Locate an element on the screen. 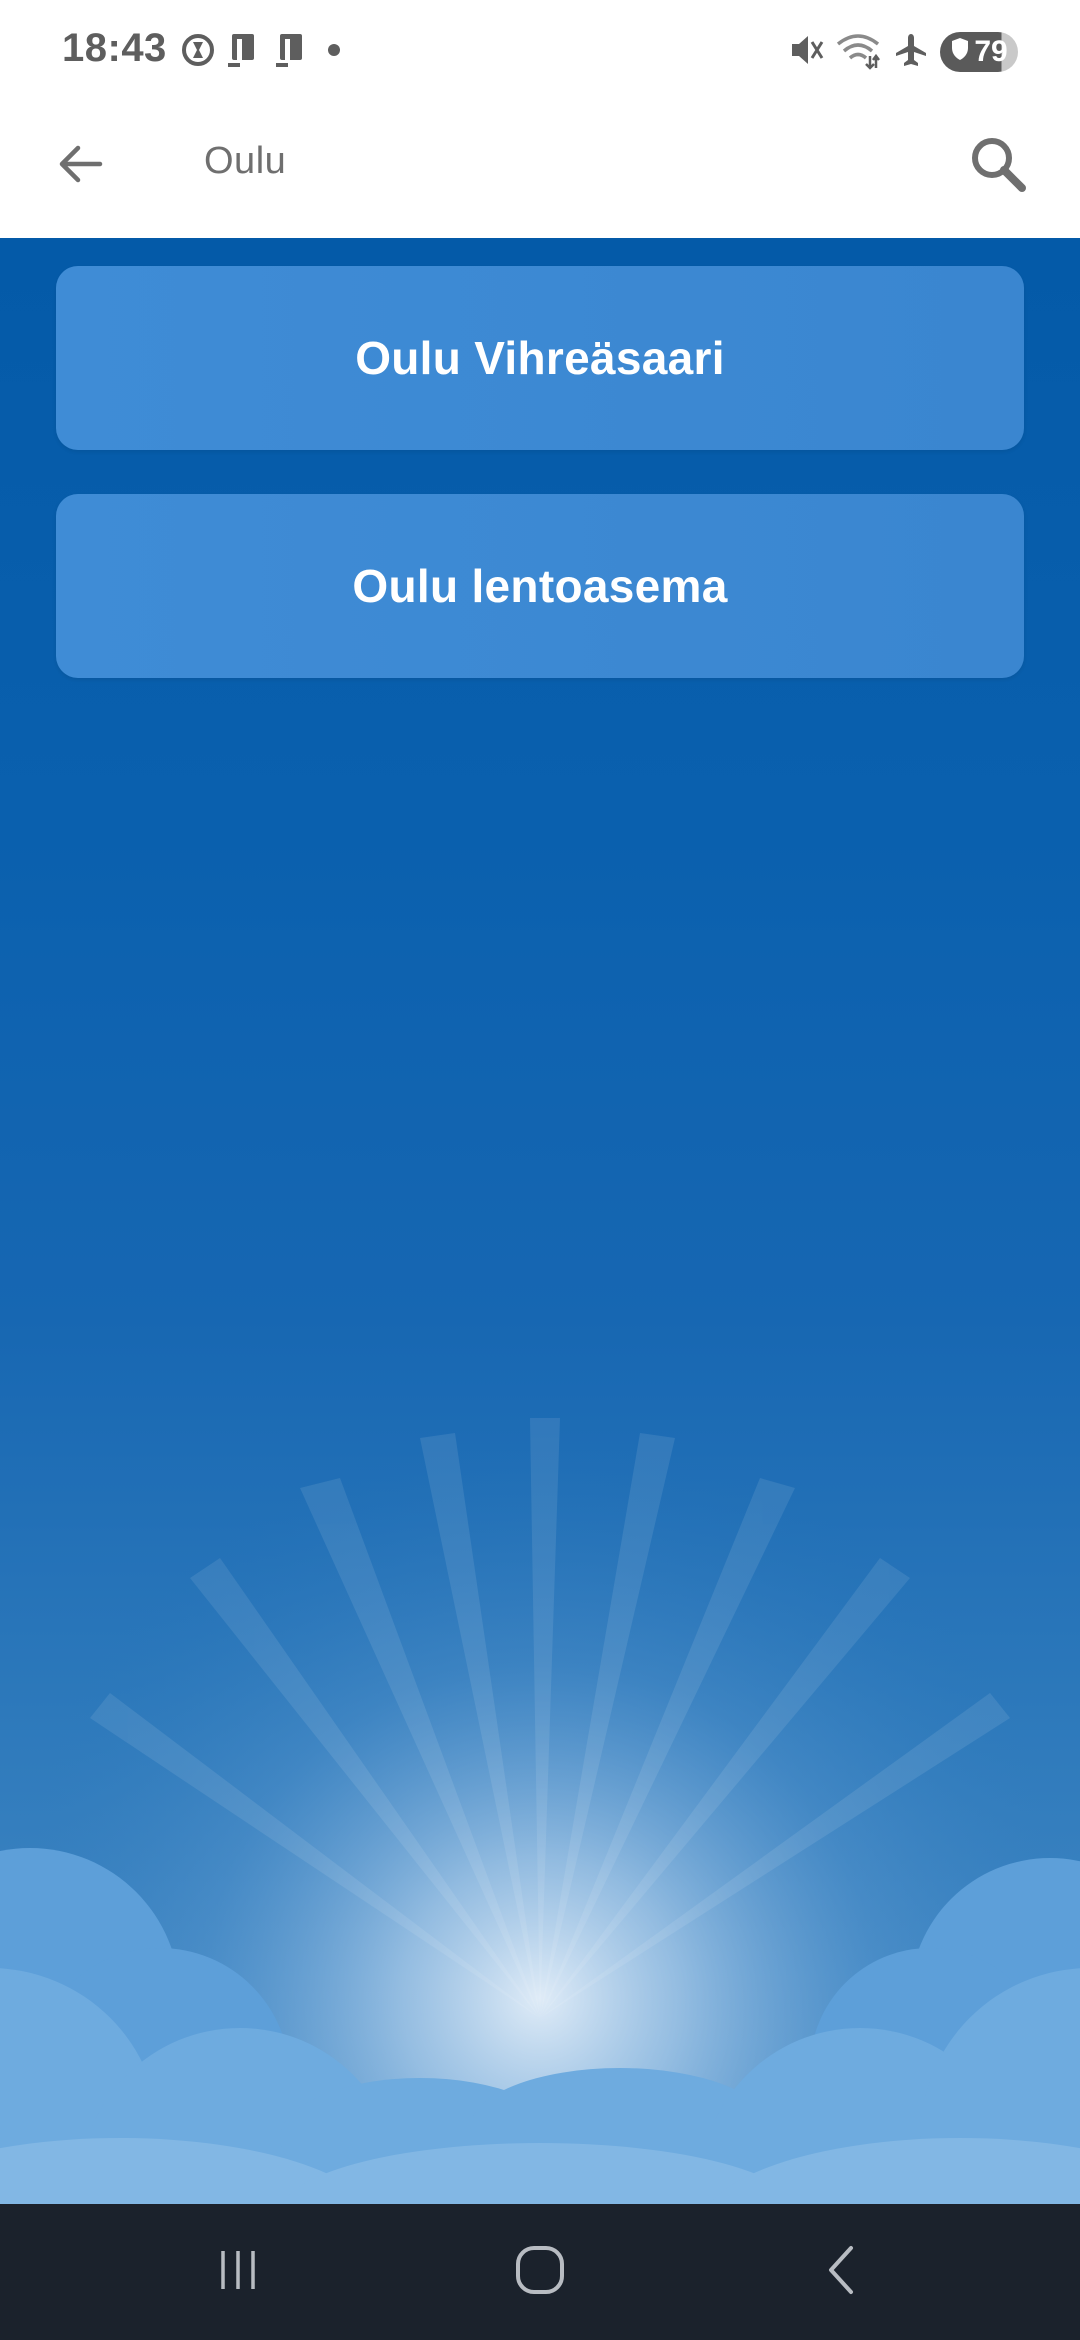 Image resolution: width=1080 pixels, height=2340 pixels. arrow-left-icon is located at coordinates (80, 166).